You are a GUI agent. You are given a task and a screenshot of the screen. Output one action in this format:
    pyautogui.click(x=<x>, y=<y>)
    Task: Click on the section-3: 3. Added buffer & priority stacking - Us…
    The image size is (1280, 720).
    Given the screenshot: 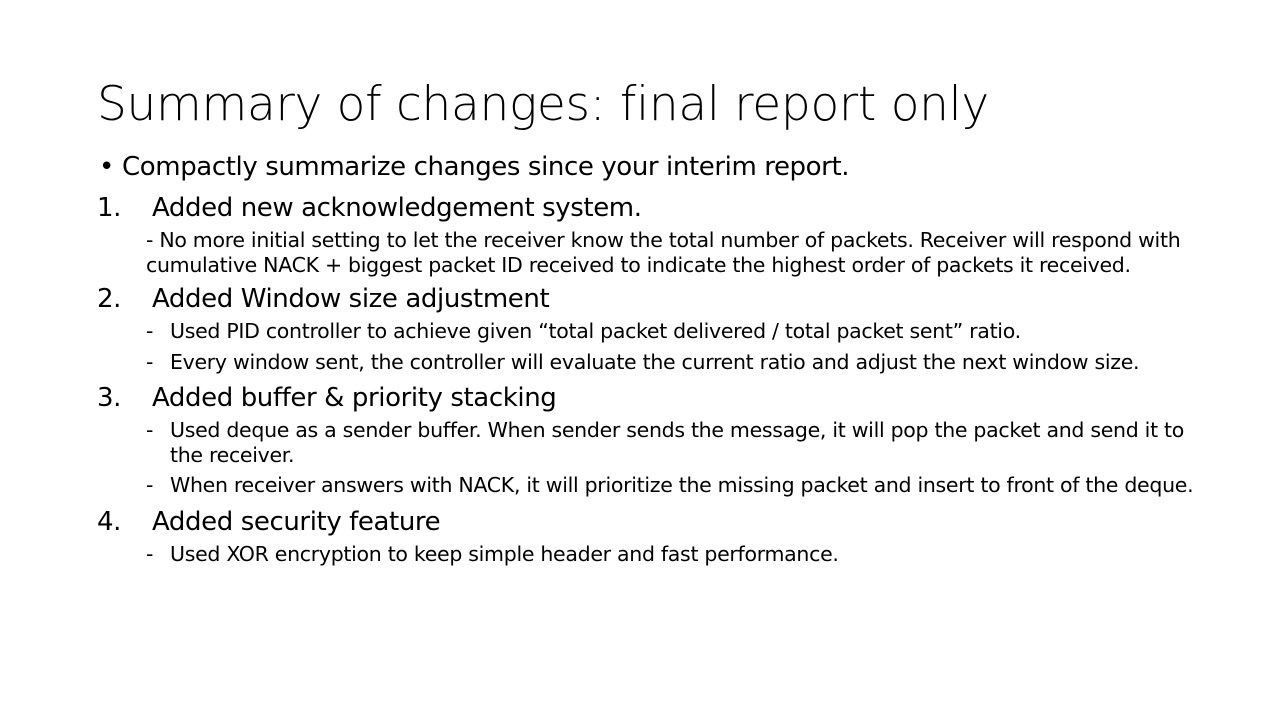 What is the action you would take?
    pyautogui.click(x=657, y=439)
    